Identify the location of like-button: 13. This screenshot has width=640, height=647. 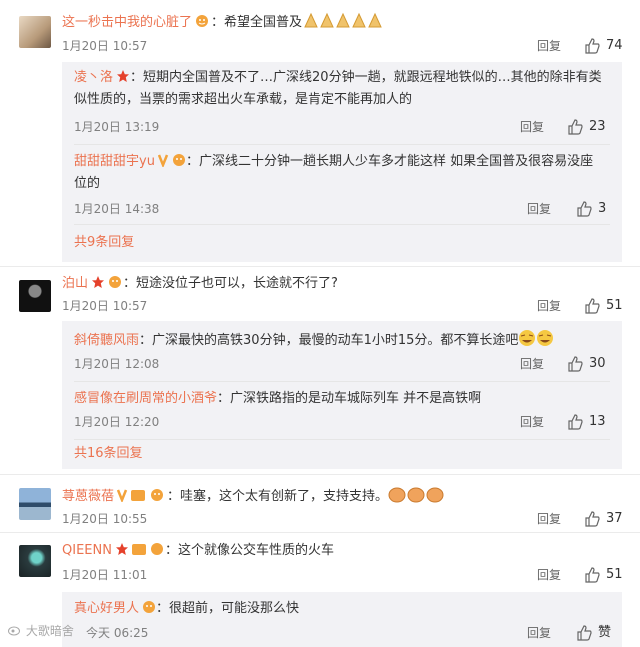
(586, 422).